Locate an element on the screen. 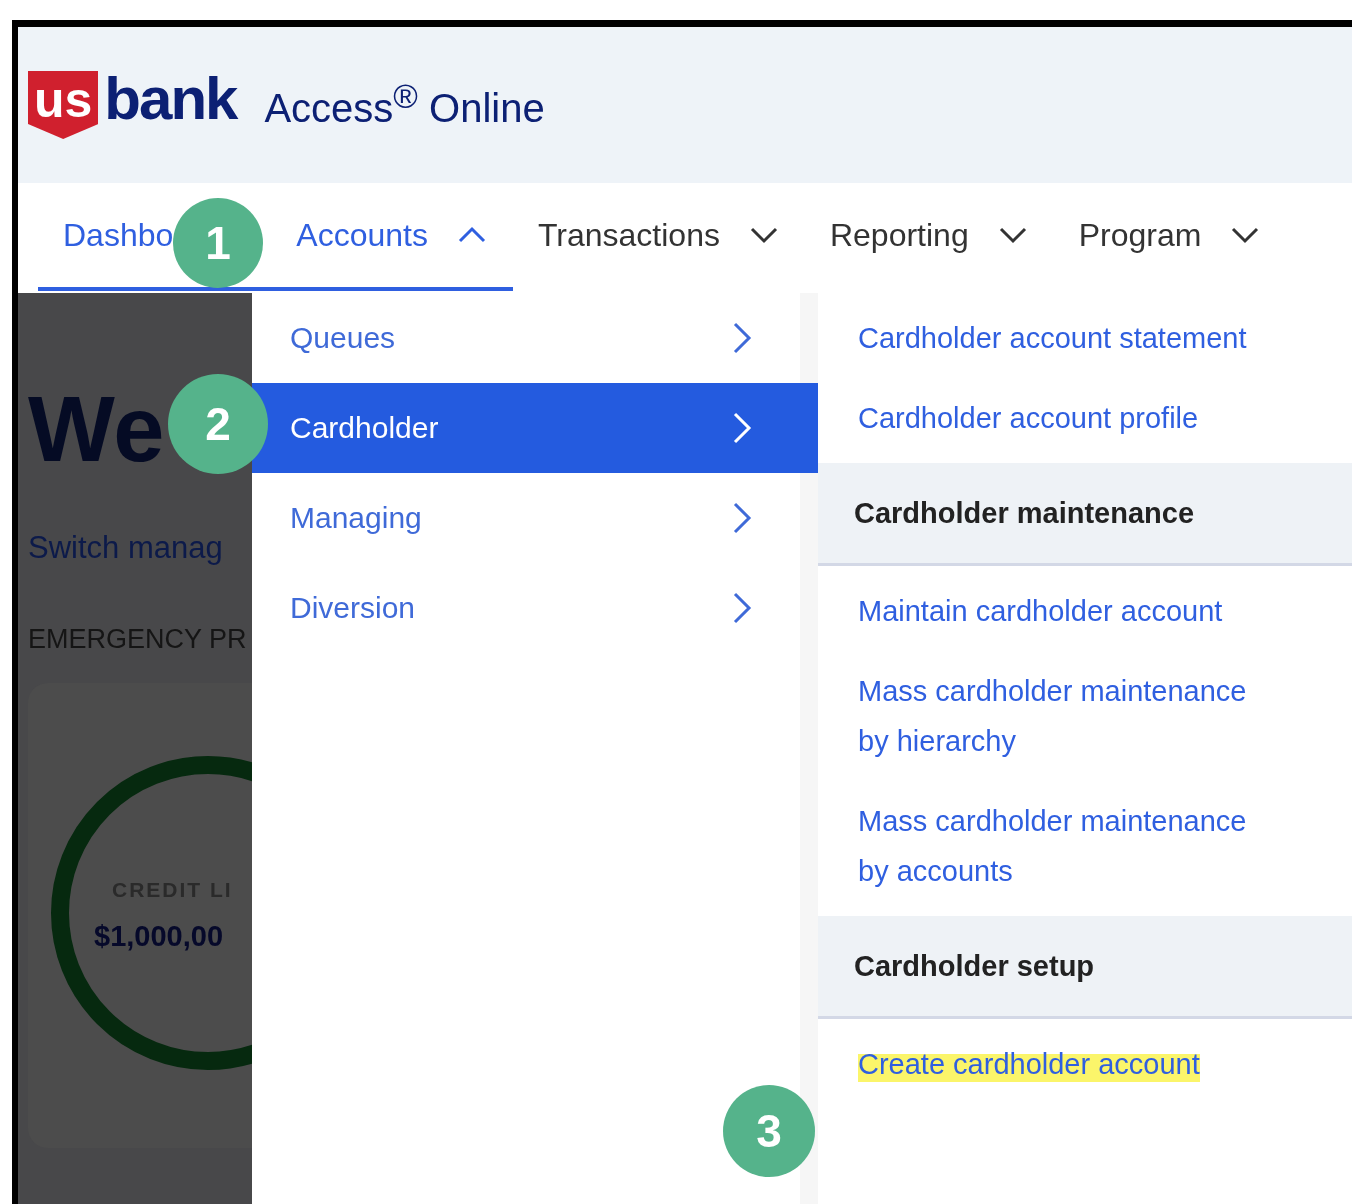 This screenshot has width=1352, height=1204. logo-wordmark: bank is located at coordinates (170, 99).